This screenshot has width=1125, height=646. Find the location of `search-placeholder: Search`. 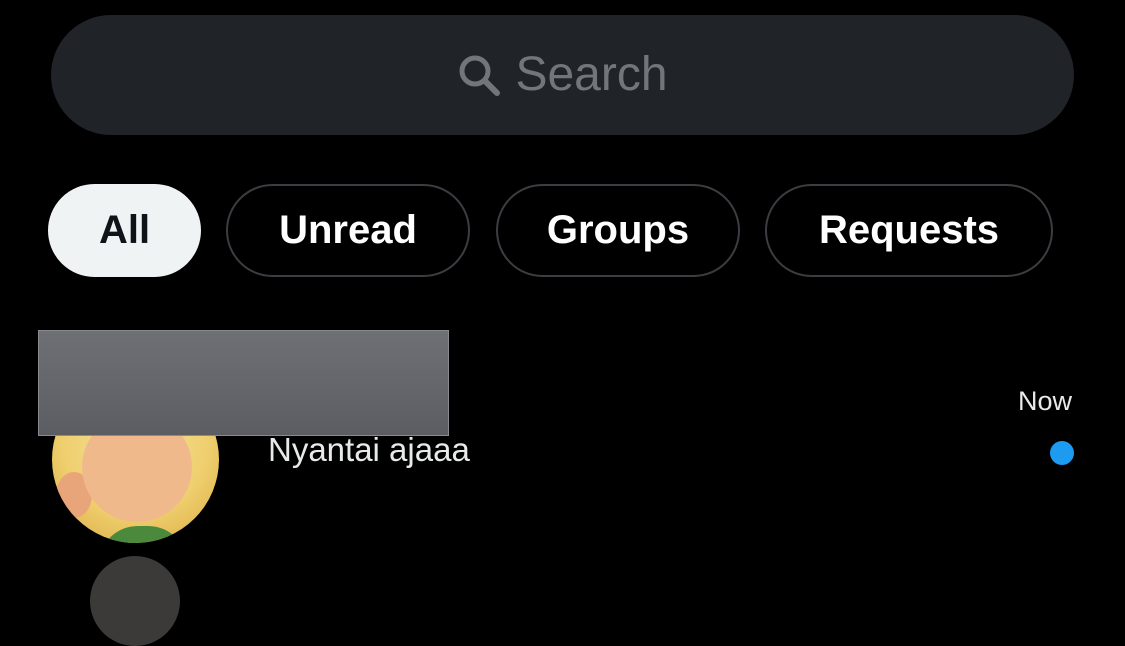

search-placeholder: Search is located at coordinates (591, 74).